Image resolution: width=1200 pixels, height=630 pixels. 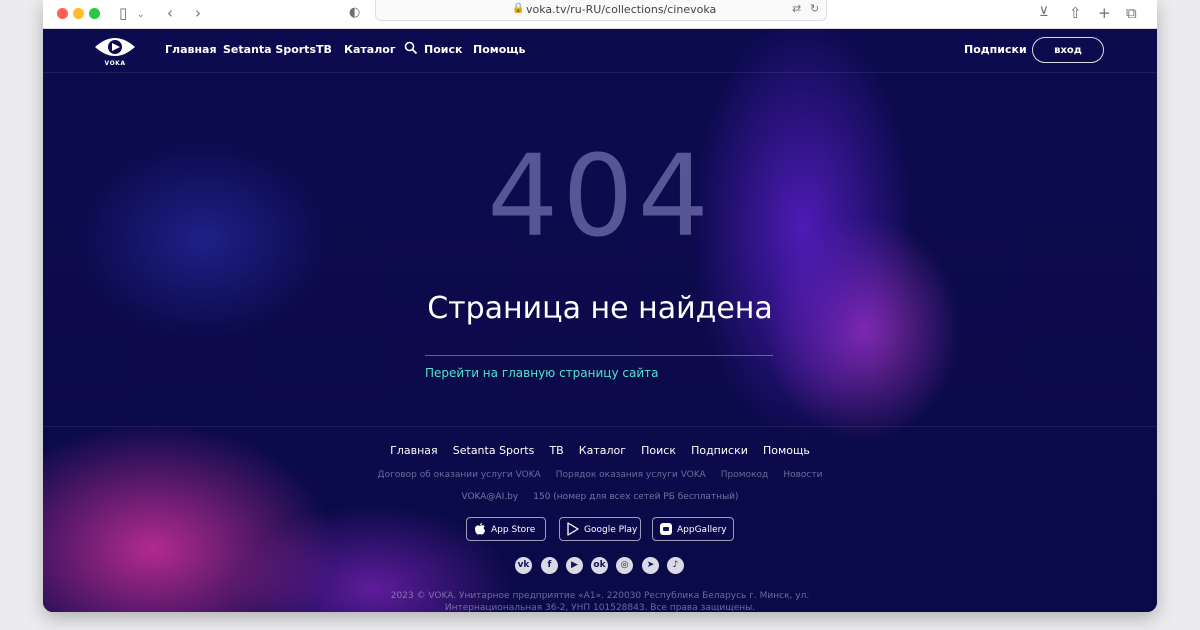 What do you see at coordinates (675, 565) in the screenshot?
I see `tiktok-icon: ♪` at bounding box center [675, 565].